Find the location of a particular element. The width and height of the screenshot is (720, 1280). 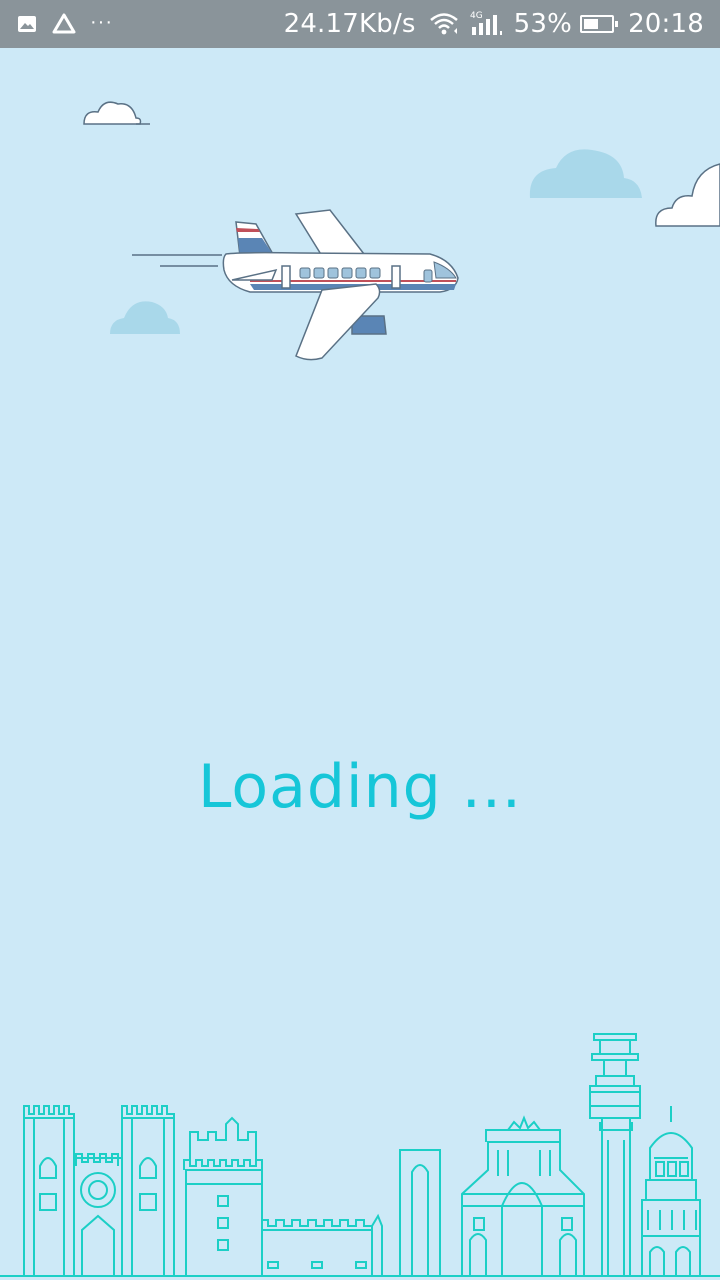

drive-icon is located at coordinates (64, 23).